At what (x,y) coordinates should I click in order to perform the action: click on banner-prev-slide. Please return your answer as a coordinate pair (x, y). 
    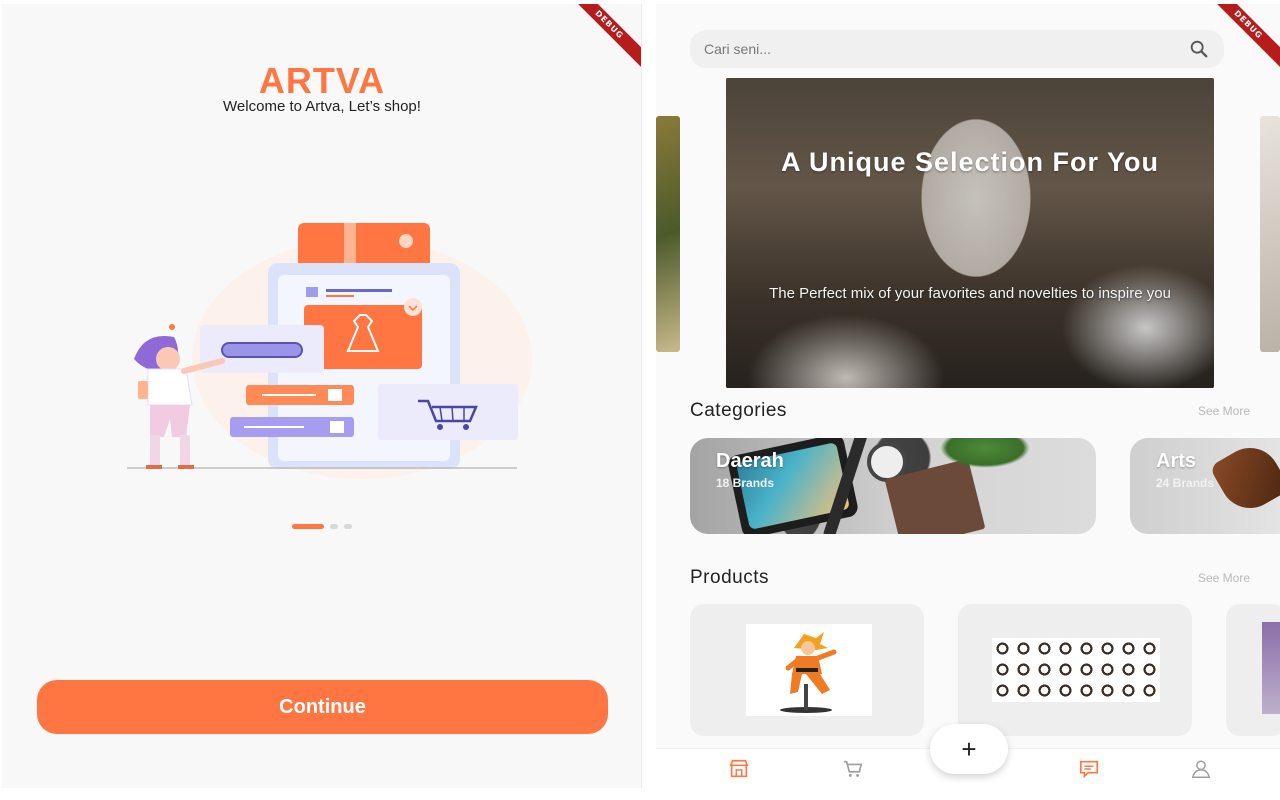
    Looking at the image, I should click on (668, 234).